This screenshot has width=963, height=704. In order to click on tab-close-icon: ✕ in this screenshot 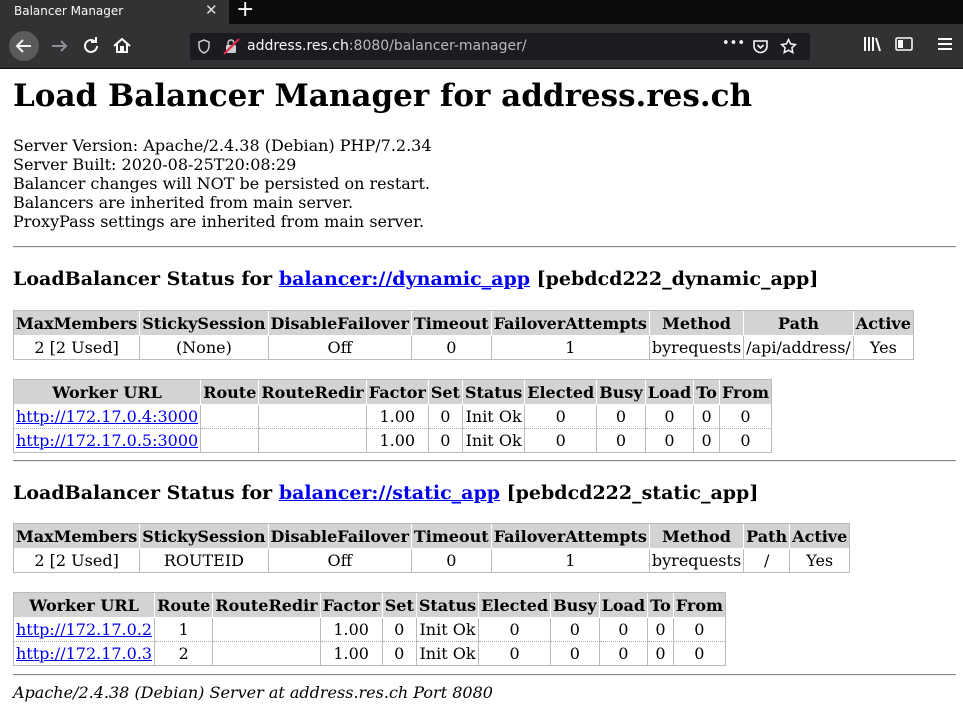, I will do `click(211, 10)`.